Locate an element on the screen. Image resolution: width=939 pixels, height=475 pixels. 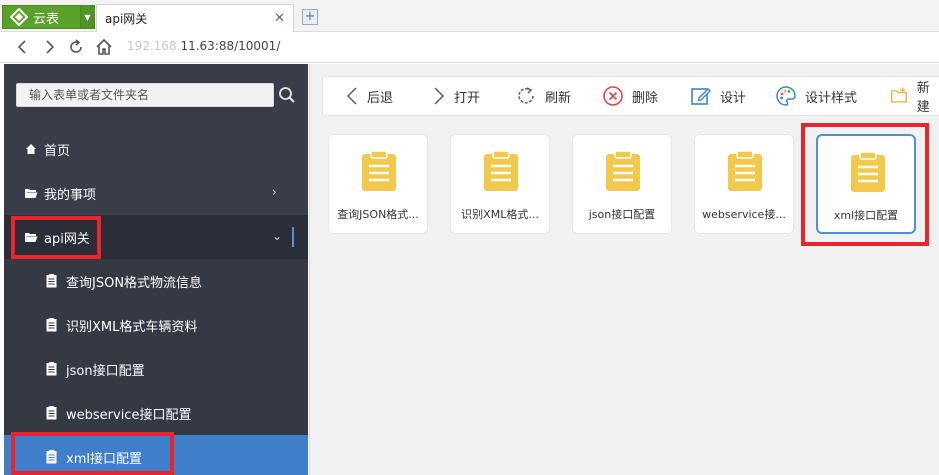
refresh-button: 刷新 is located at coordinates (543, 96).